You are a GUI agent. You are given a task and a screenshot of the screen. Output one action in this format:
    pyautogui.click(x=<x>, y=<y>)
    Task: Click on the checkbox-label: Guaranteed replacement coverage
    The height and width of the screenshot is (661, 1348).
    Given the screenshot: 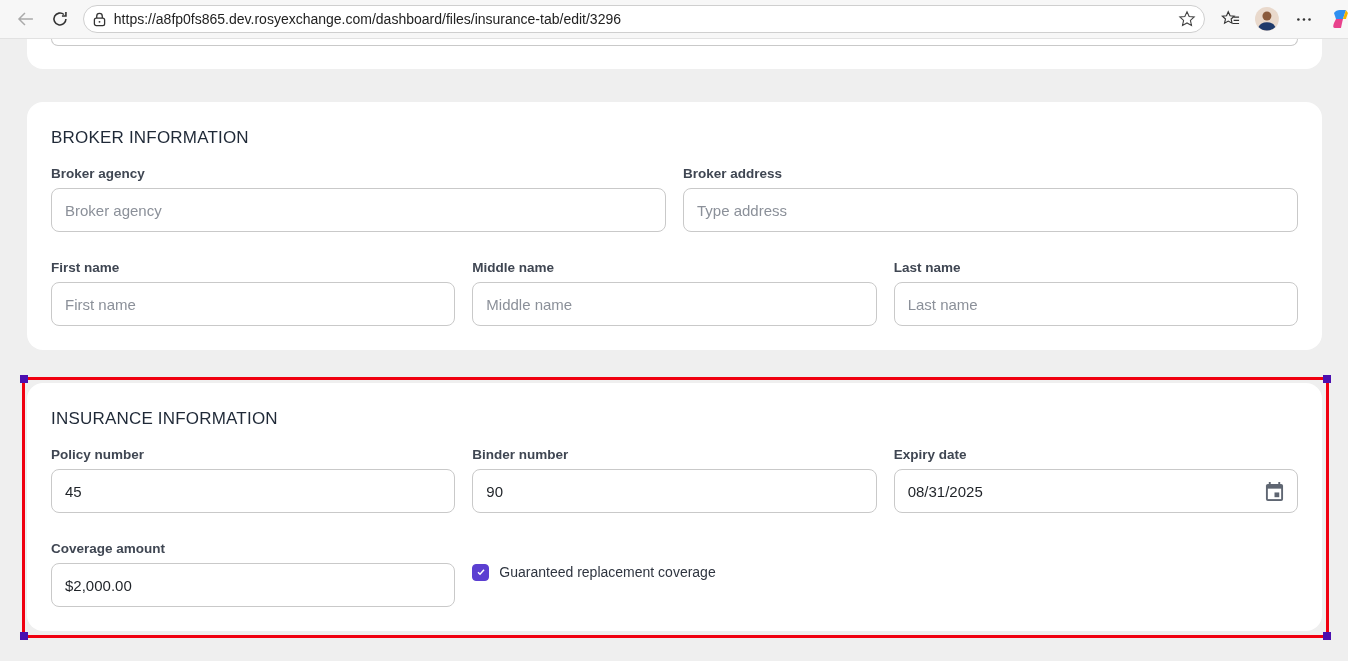 What is the action you would take?
    pyautogui.click(x=607, y=572)
    